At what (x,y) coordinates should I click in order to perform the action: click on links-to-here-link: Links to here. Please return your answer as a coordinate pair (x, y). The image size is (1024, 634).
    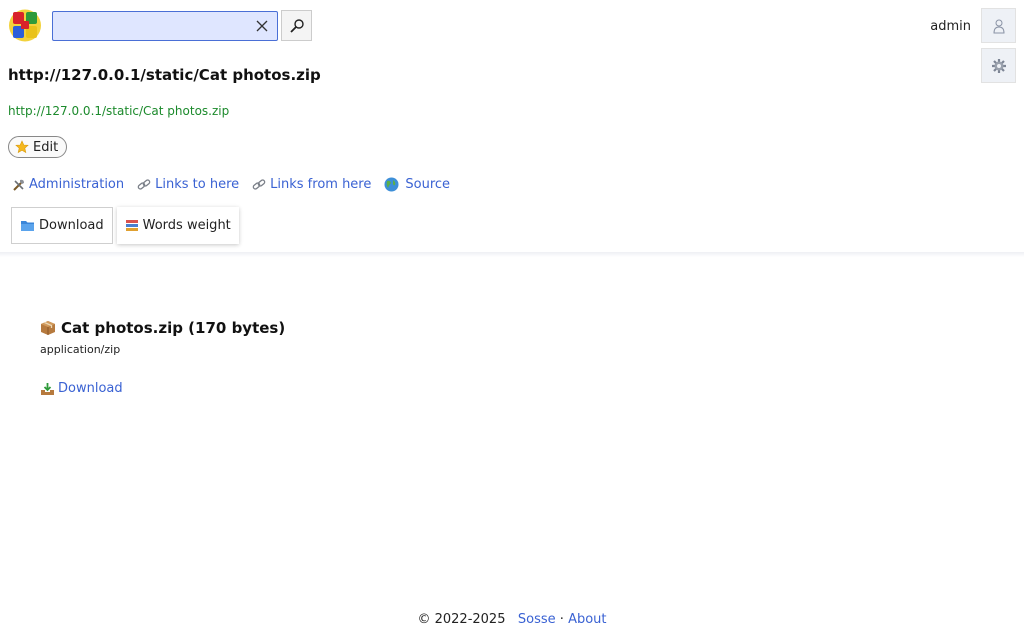
    Looking at the image, I should click on (188, 184).